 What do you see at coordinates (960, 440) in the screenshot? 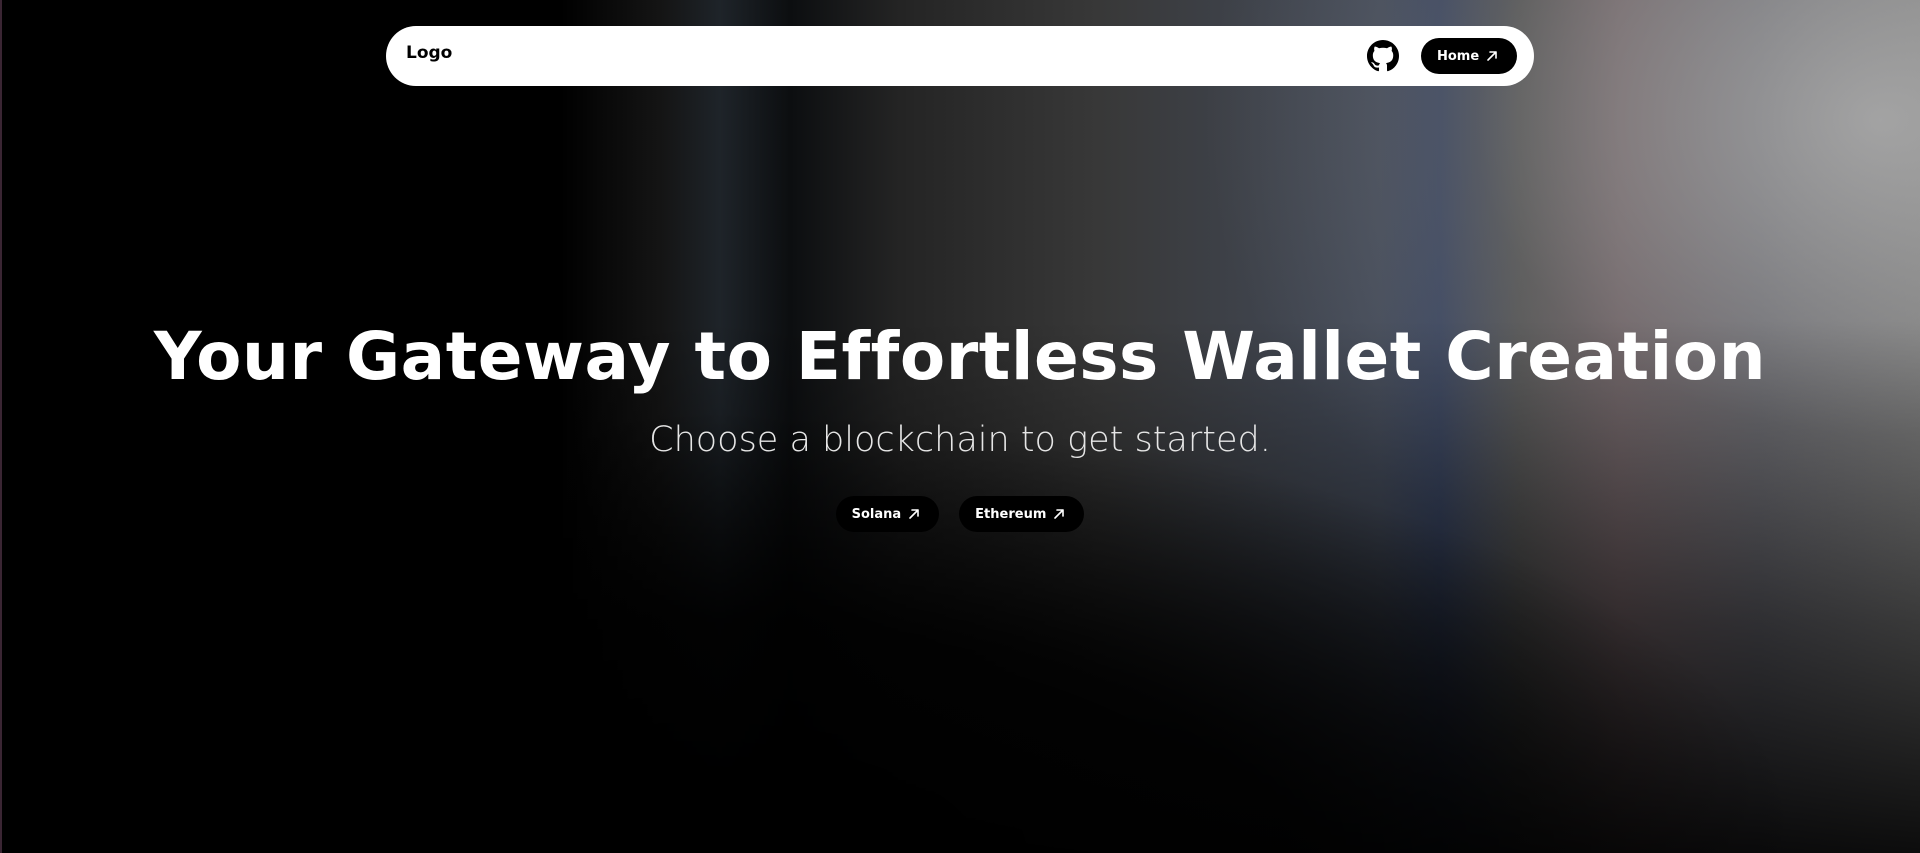
I see `hero-subtitle: Choose a blockchain to get started.` at bounding box center [960, 440].